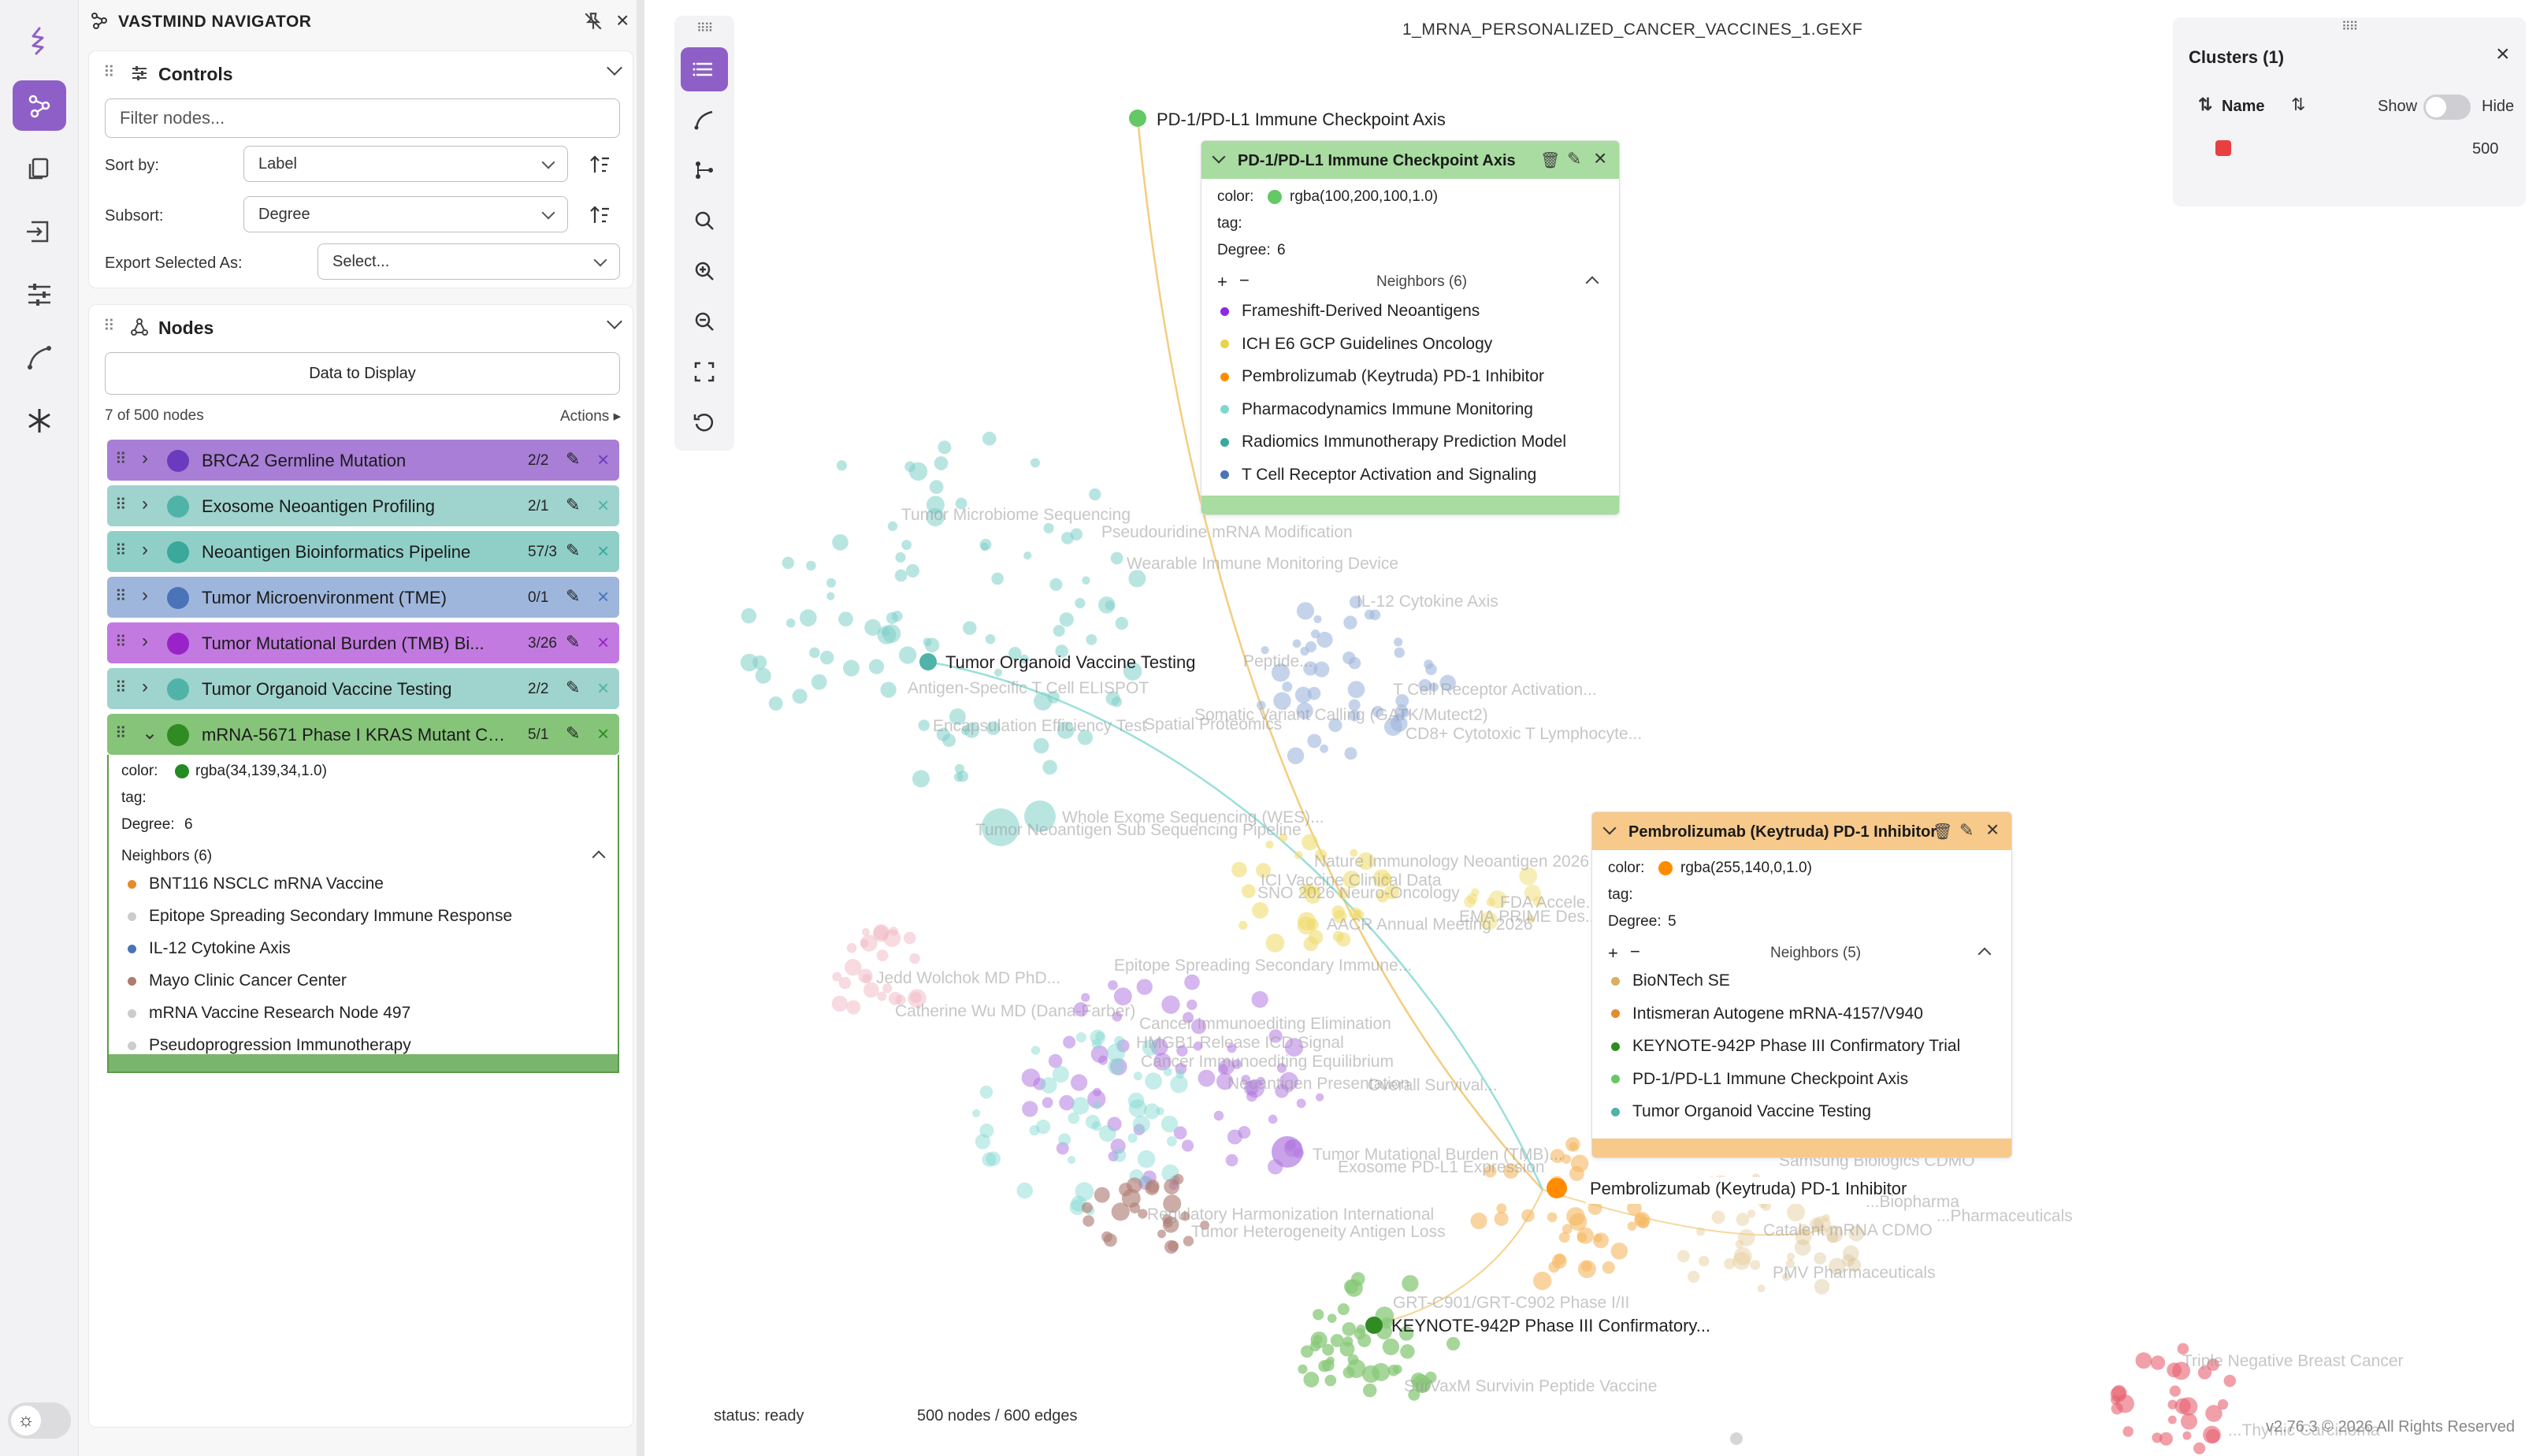 The width and height of the screenshot is (2540, 1456). Describe the element at coordinates (1374, 1325) in the screenshot. I see `node-keynote` at that location.